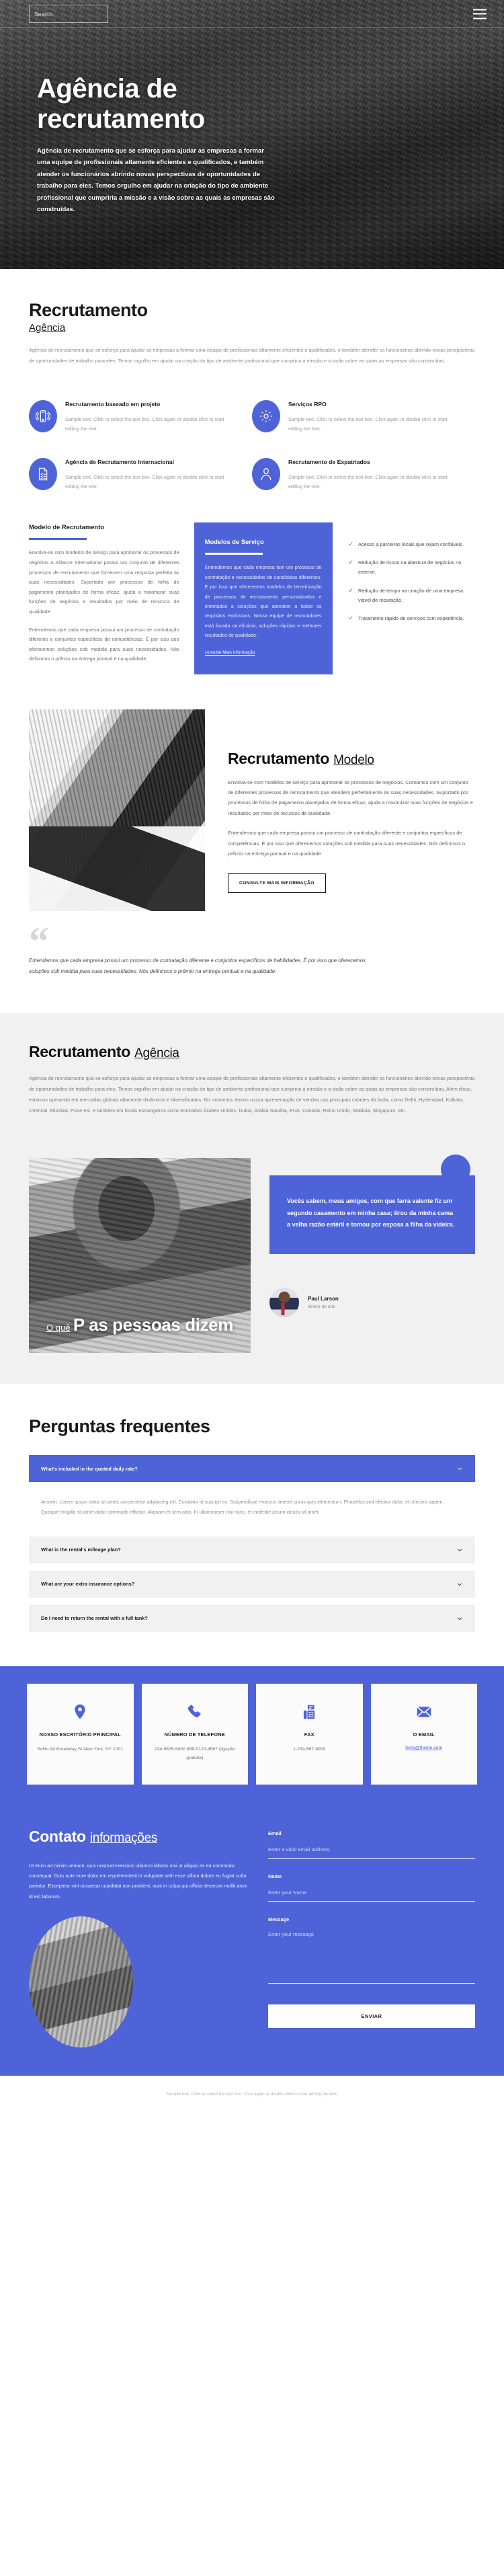 This screenshot has width=504, height=2576. I want to click on city-skyline-oval-photo, so click(81, 1982).